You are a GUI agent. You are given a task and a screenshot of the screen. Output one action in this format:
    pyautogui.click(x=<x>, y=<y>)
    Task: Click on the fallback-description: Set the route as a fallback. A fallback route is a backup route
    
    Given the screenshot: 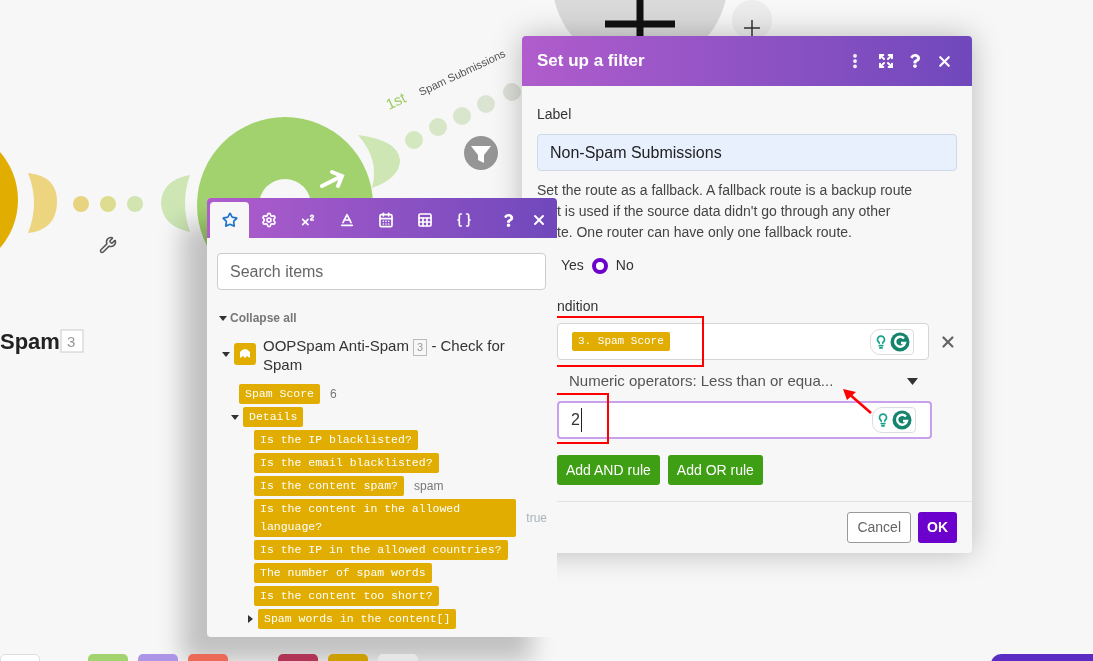 What is the action you would take?
    pyautogui.click(x=725, y=190)
    